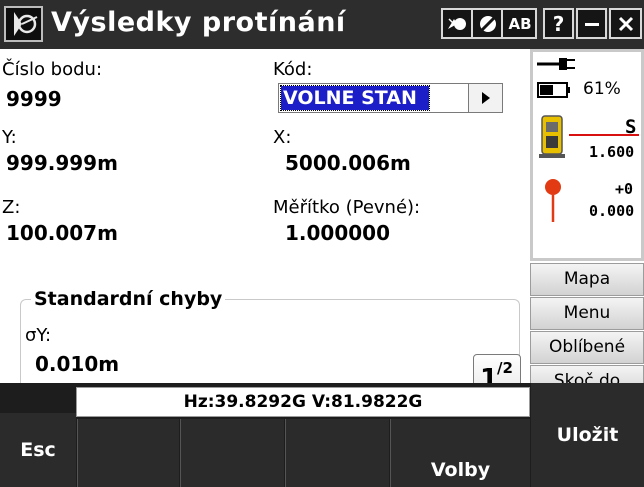 This screenshot has height=487, width=644. What do you see at coordinates (612, 211) in the screenshot?
I see `target-height: 0.000` at bounding box center [612, 211].